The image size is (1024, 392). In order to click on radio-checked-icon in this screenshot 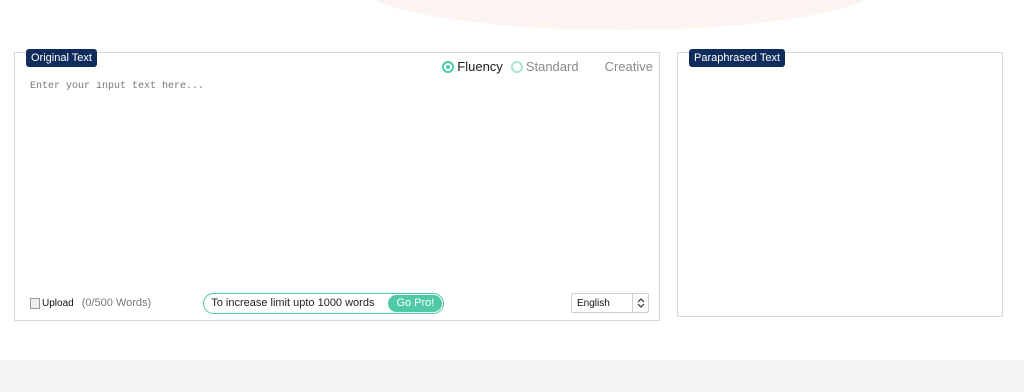, I will do `click(448, 66)`.